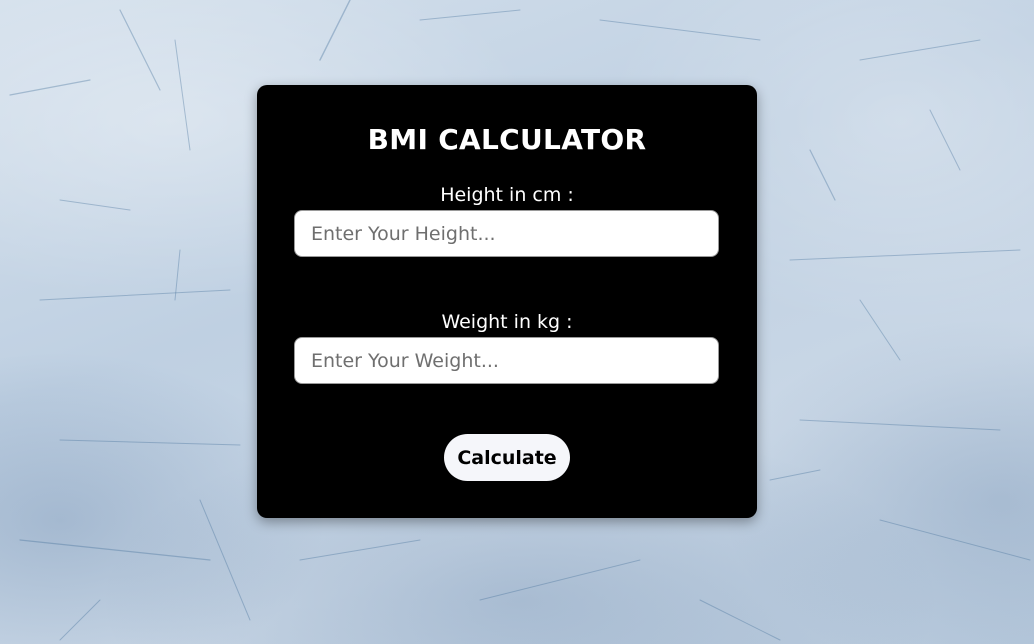 This screenshot has width=1034, height=644. What do you see at coordinates (506, 233) in the screenshot?
I see `height-input` at bounding box center [506, 233].